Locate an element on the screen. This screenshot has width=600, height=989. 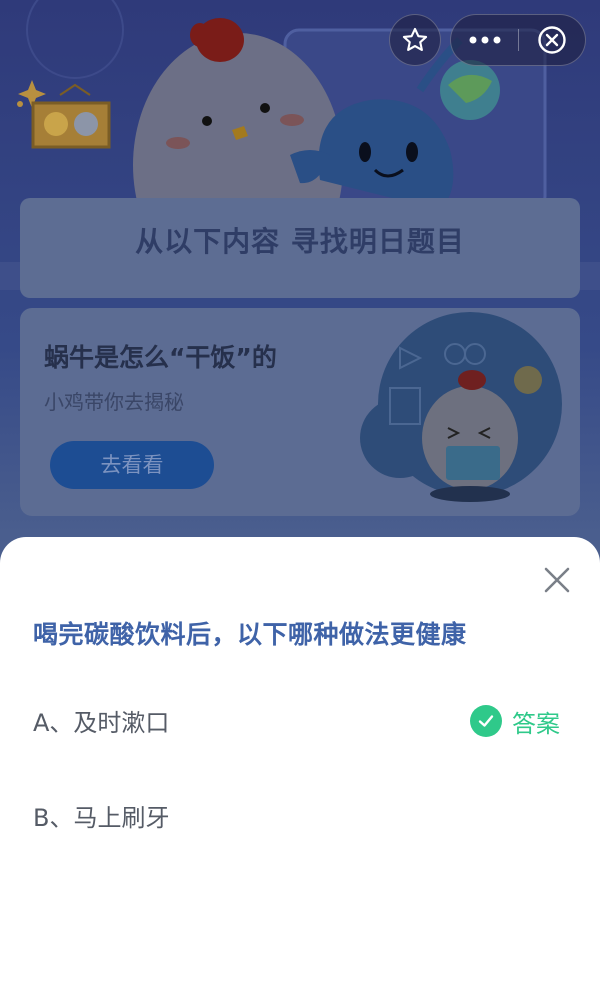
exit-button is located at coordinates (552, 40).